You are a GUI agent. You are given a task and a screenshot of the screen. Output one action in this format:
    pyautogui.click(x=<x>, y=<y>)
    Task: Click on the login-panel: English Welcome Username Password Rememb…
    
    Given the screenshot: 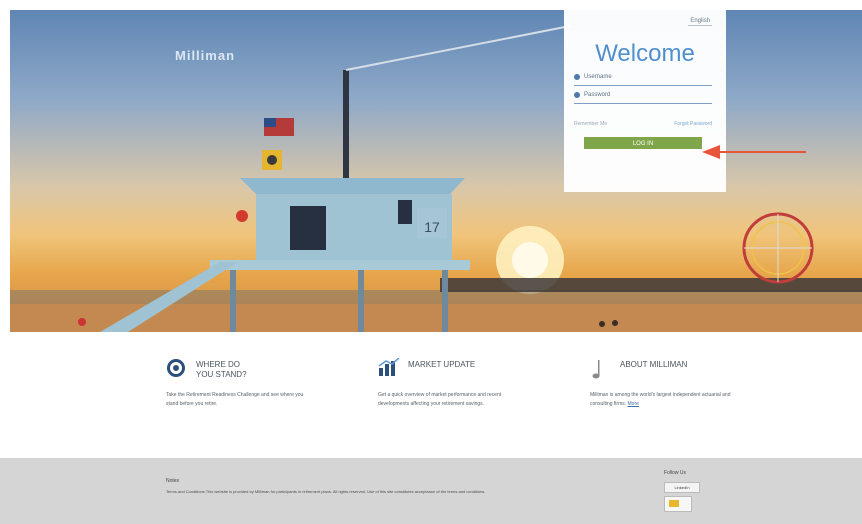 What is the action you would take?
    pyautogui.click(x=645, y=101)
    